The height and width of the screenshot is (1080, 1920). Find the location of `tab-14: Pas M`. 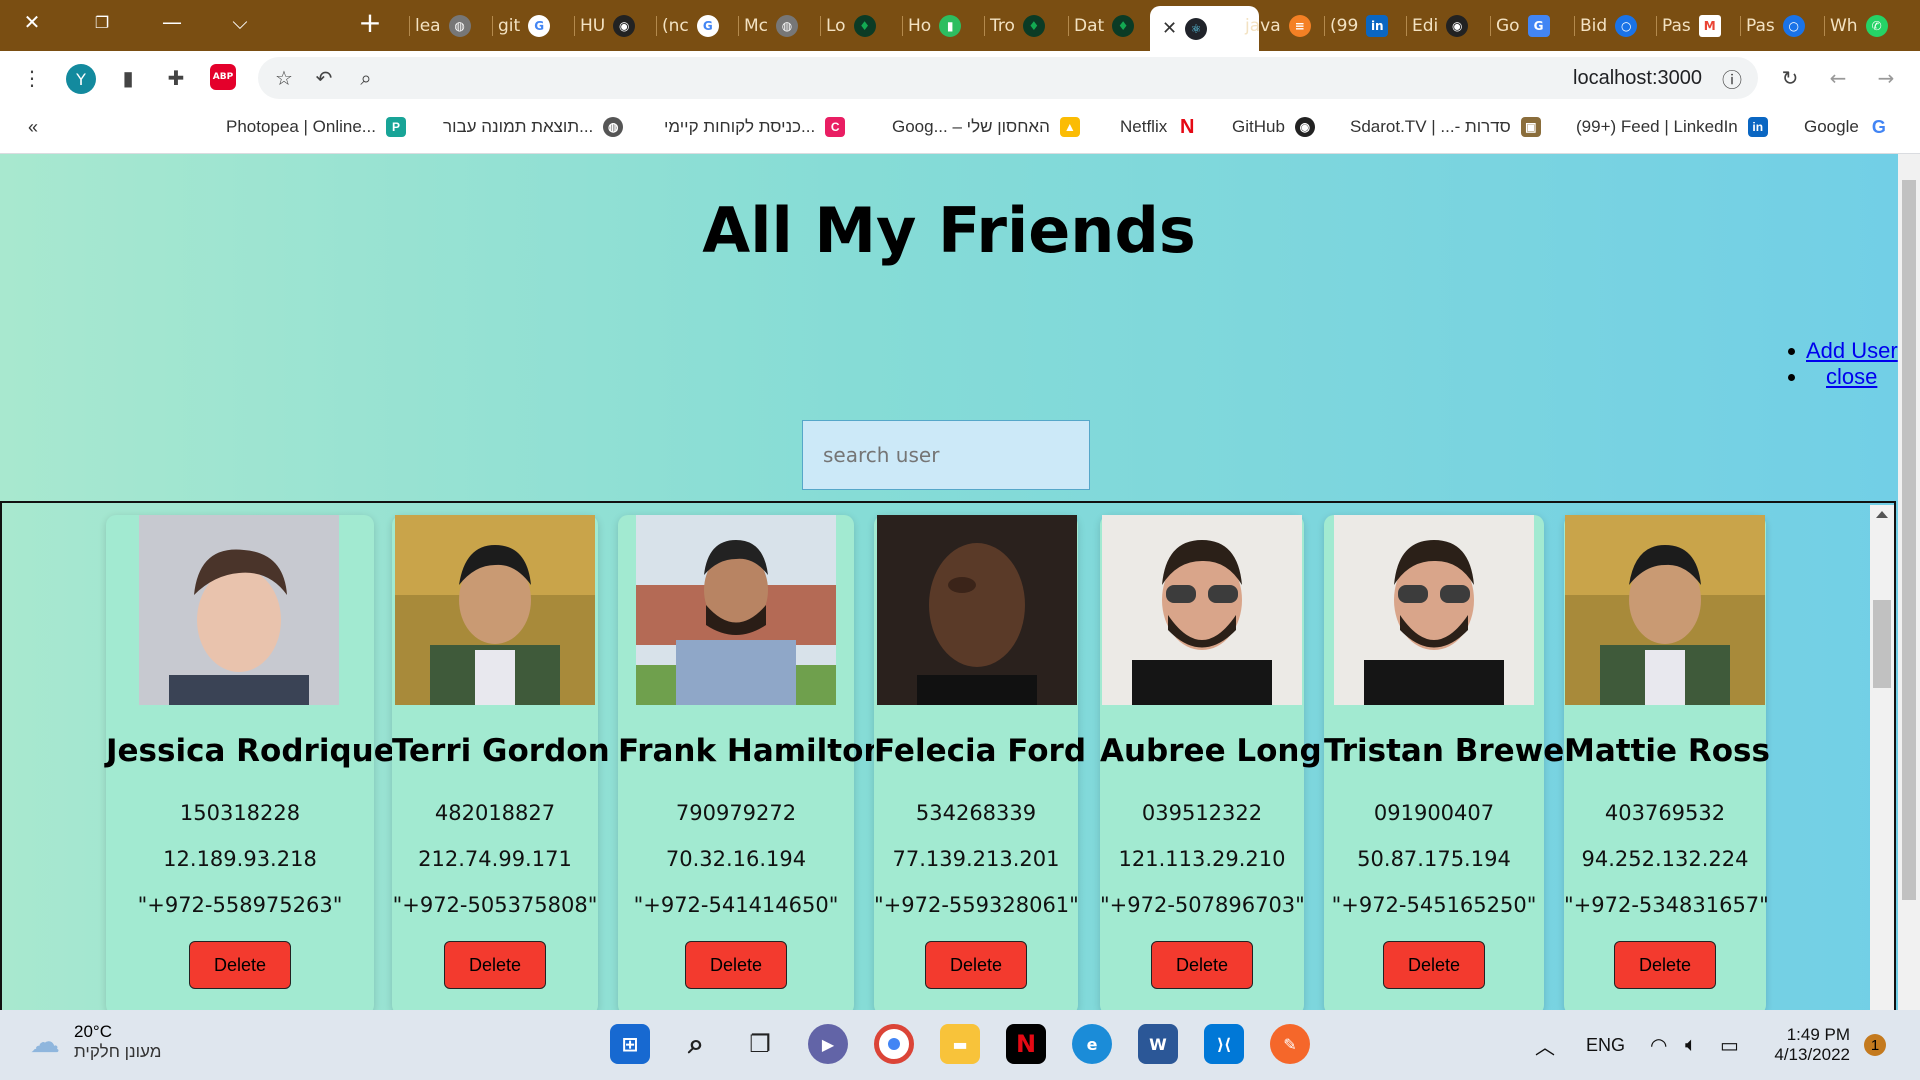

tab-14: Pas M is located at coordinates (1688, 26).